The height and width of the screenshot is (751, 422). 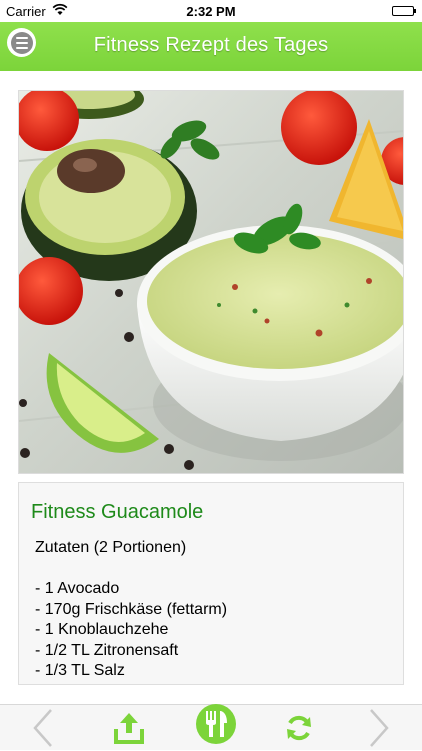 I want to click on chevron-right-icon, so click(x=379, y=728).